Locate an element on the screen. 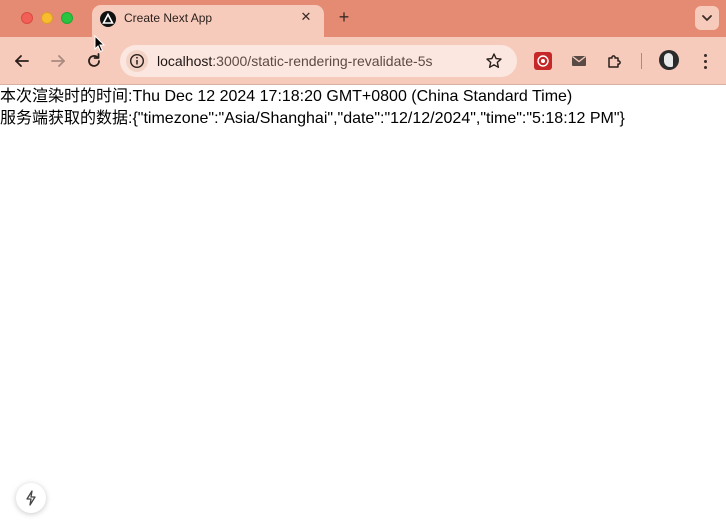 This screenshot has width=726, height=526. puzzle-icon is located at coordinates (615, 61).